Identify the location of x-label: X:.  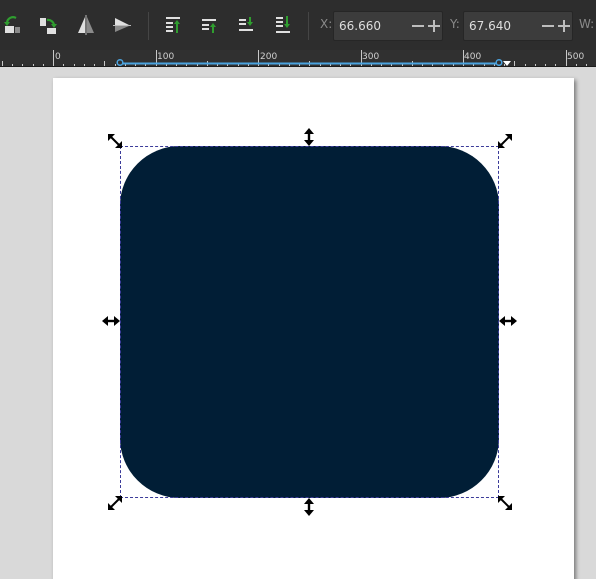
(326, 24).